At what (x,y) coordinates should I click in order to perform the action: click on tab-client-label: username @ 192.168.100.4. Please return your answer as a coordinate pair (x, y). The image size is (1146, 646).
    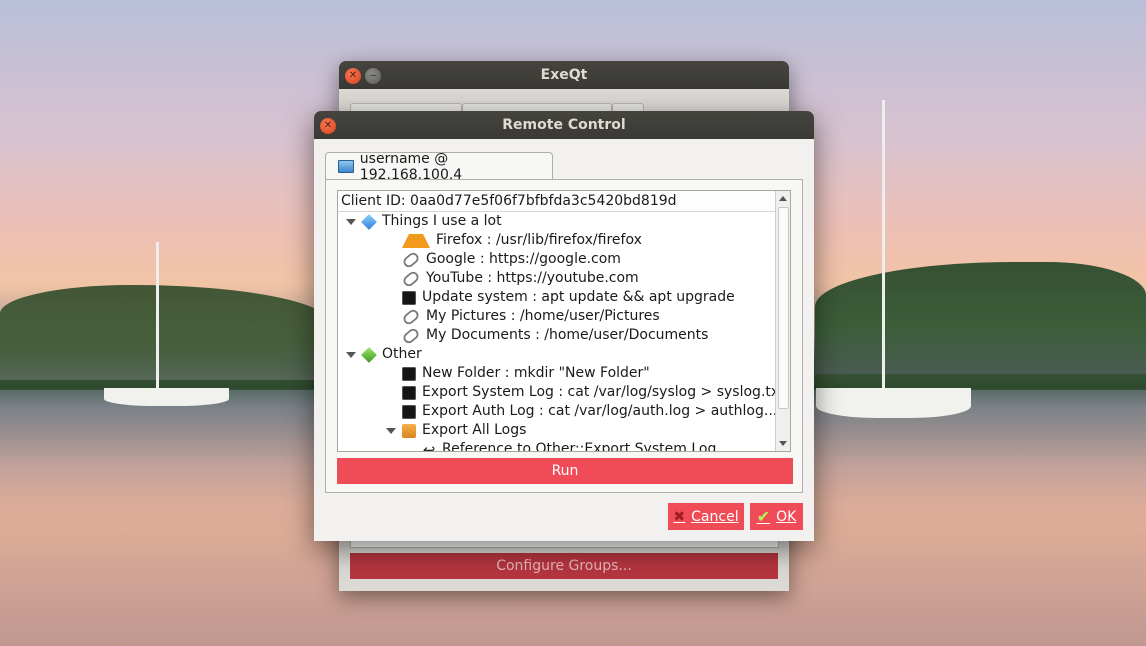
    Looking at the image, I should click on (411, 166).